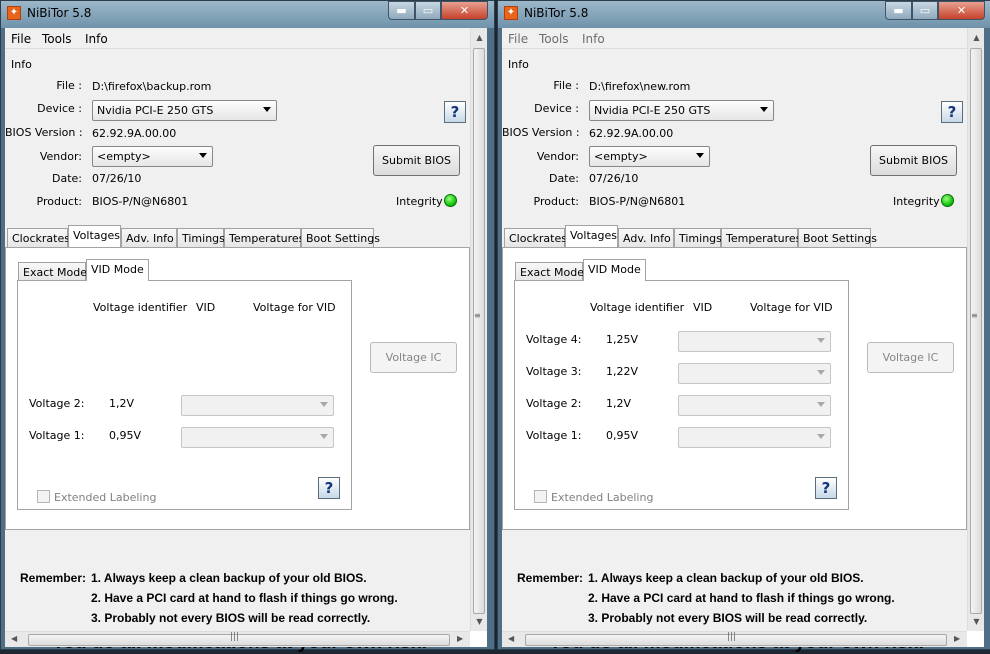 This screenshot has width=990, height=654. Describe the element at coordinates (14, 13) in the screenshot. I see `nibitor-app-icon: ✦` at that location.